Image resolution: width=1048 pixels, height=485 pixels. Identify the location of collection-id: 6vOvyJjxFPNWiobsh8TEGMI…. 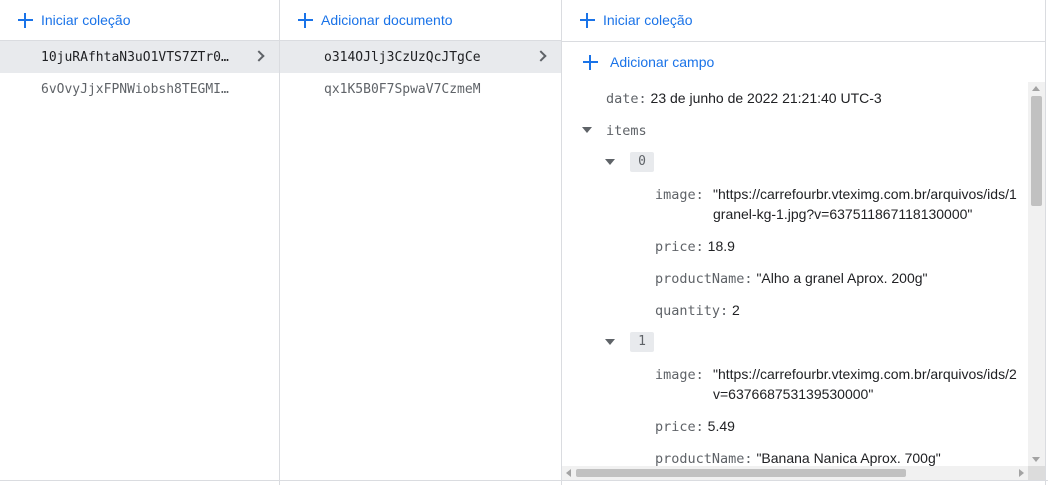
(135, 89).